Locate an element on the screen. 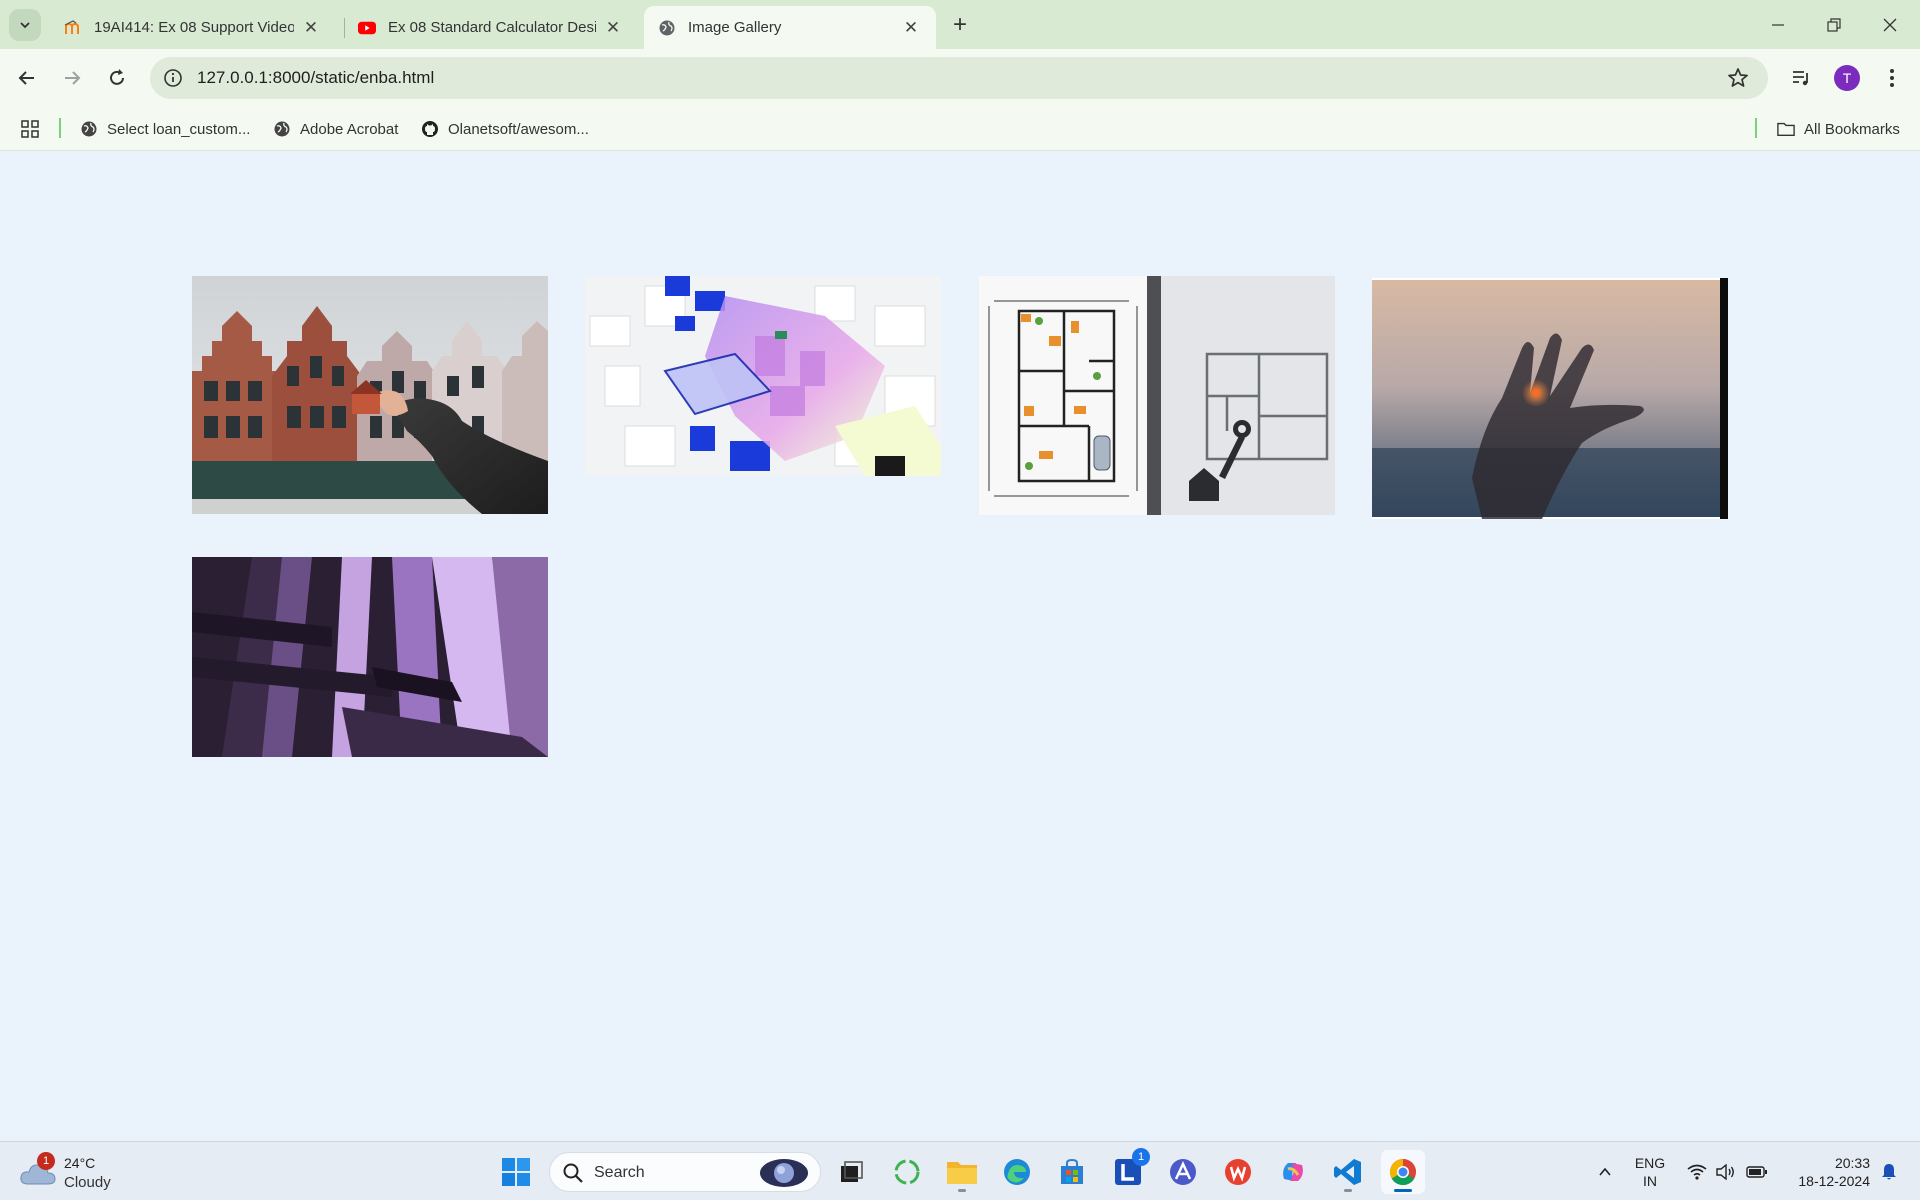  chevron-down-icon is located at coordinates (25, 25).